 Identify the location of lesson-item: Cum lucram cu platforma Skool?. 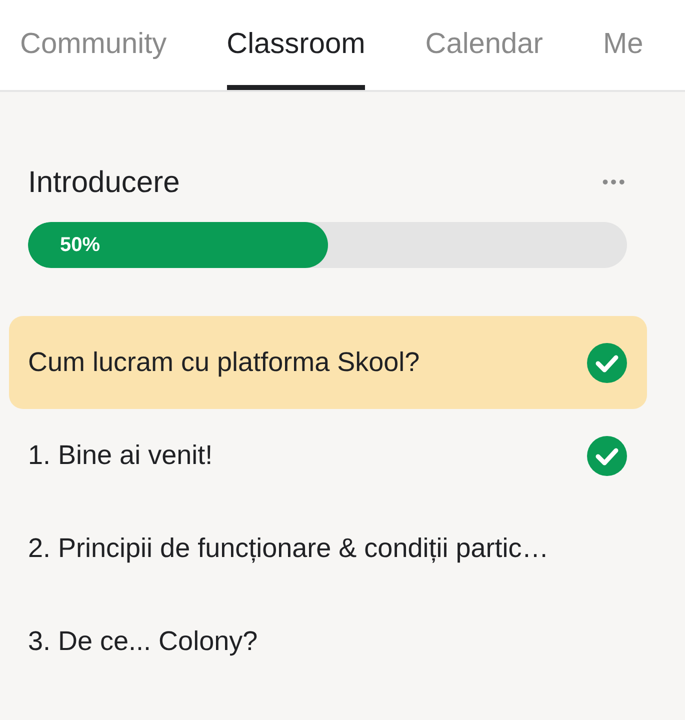
(328, 362).